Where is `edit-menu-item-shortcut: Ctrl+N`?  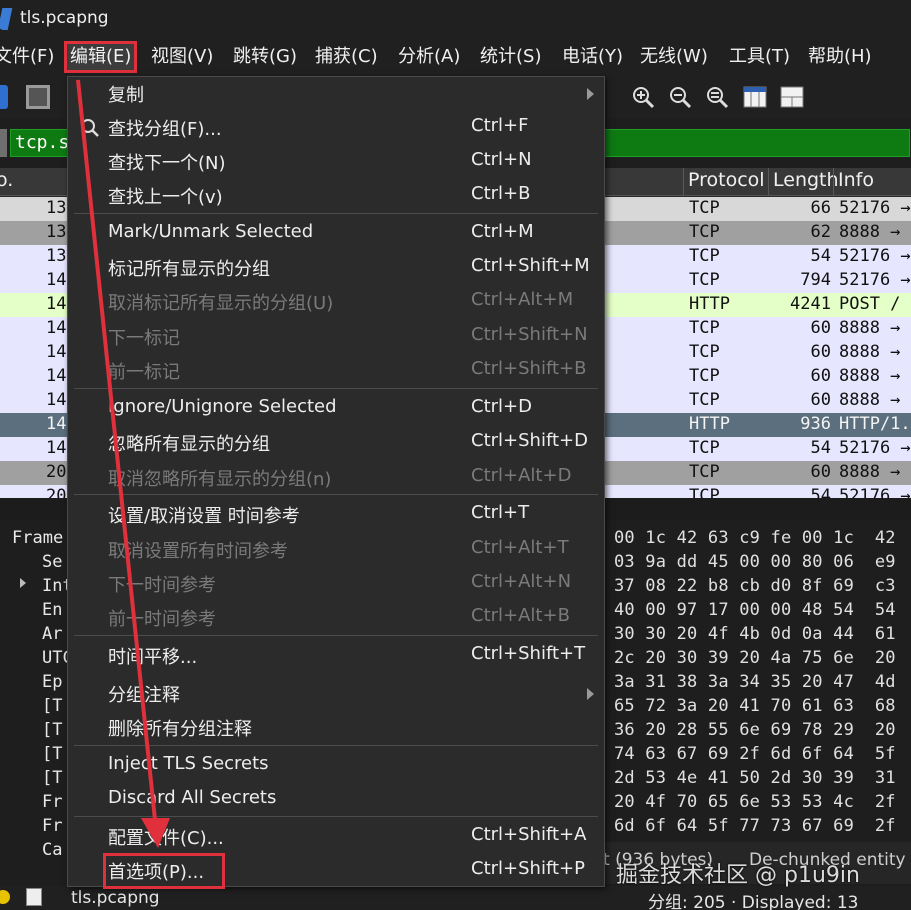 edit-menu-item-shortcut: Ctrl+N is located at coordinates (501, 159).